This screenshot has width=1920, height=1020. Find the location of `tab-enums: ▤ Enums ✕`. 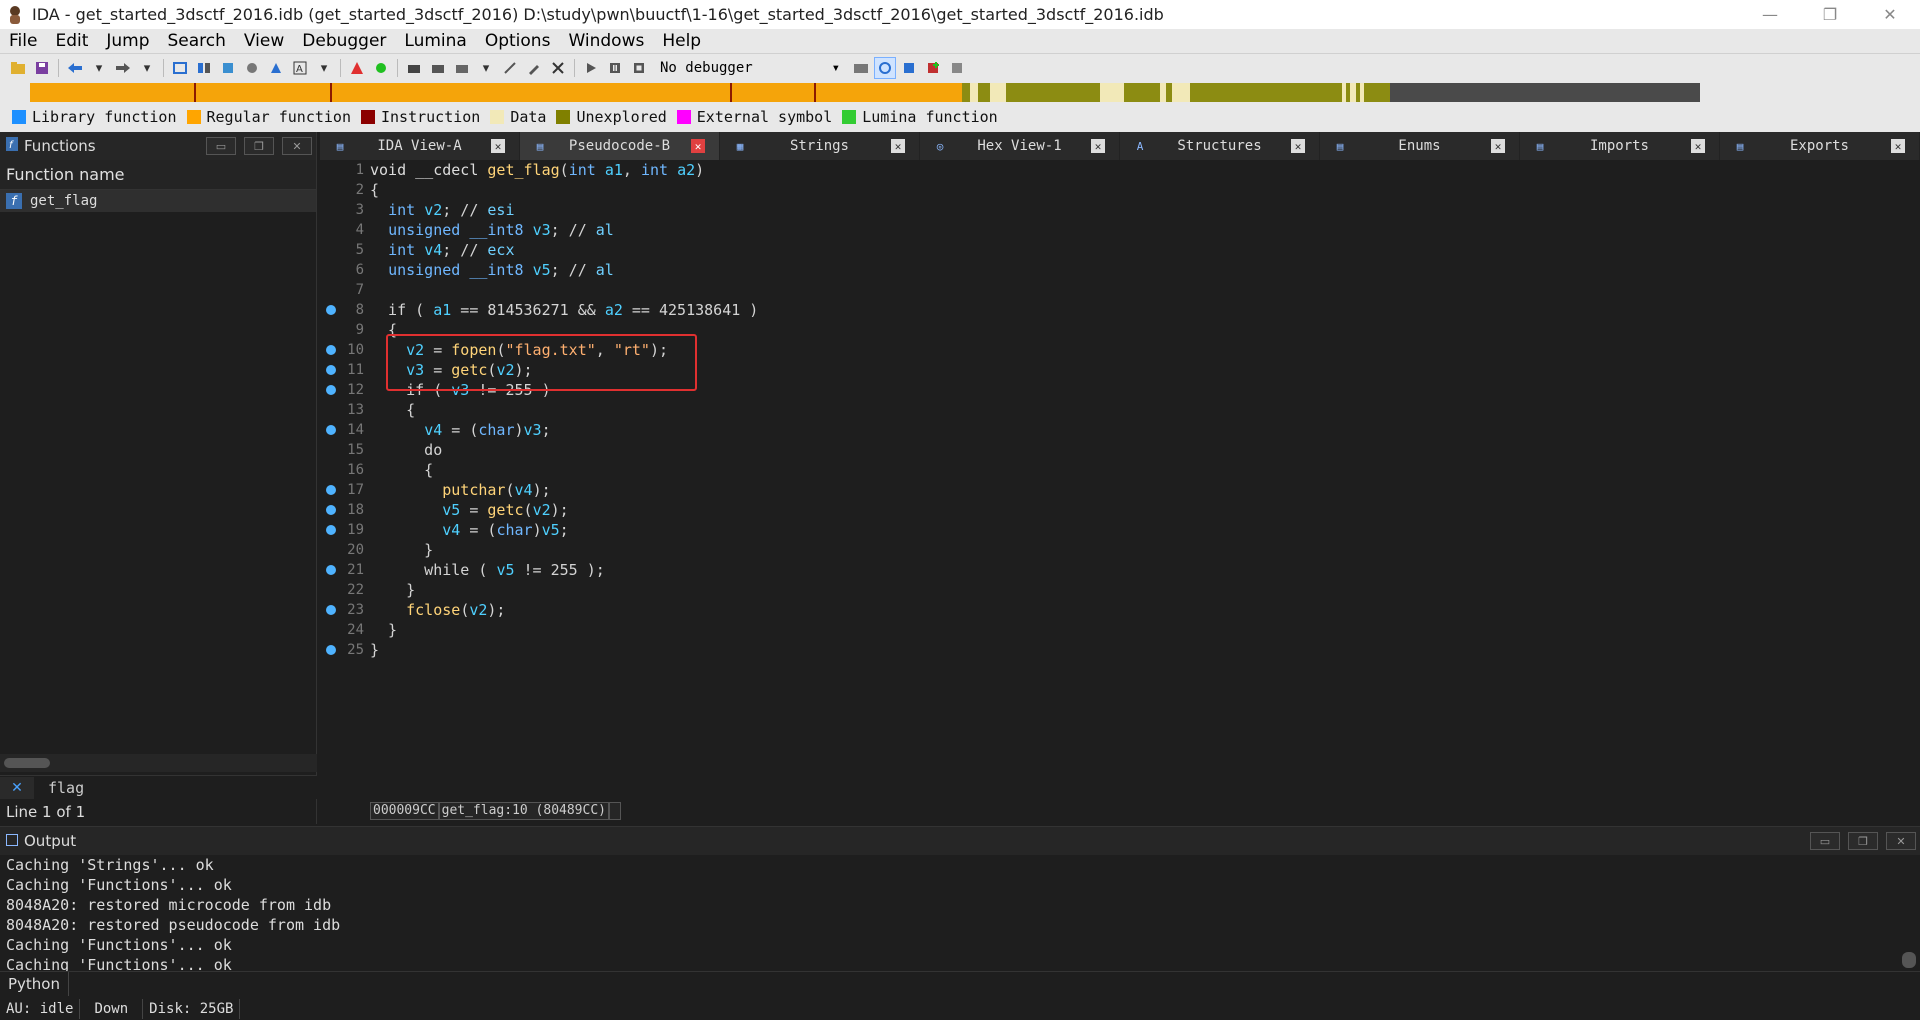

tab-enums: ▤ Enums ✕ is located at coordinates (1420, 146).